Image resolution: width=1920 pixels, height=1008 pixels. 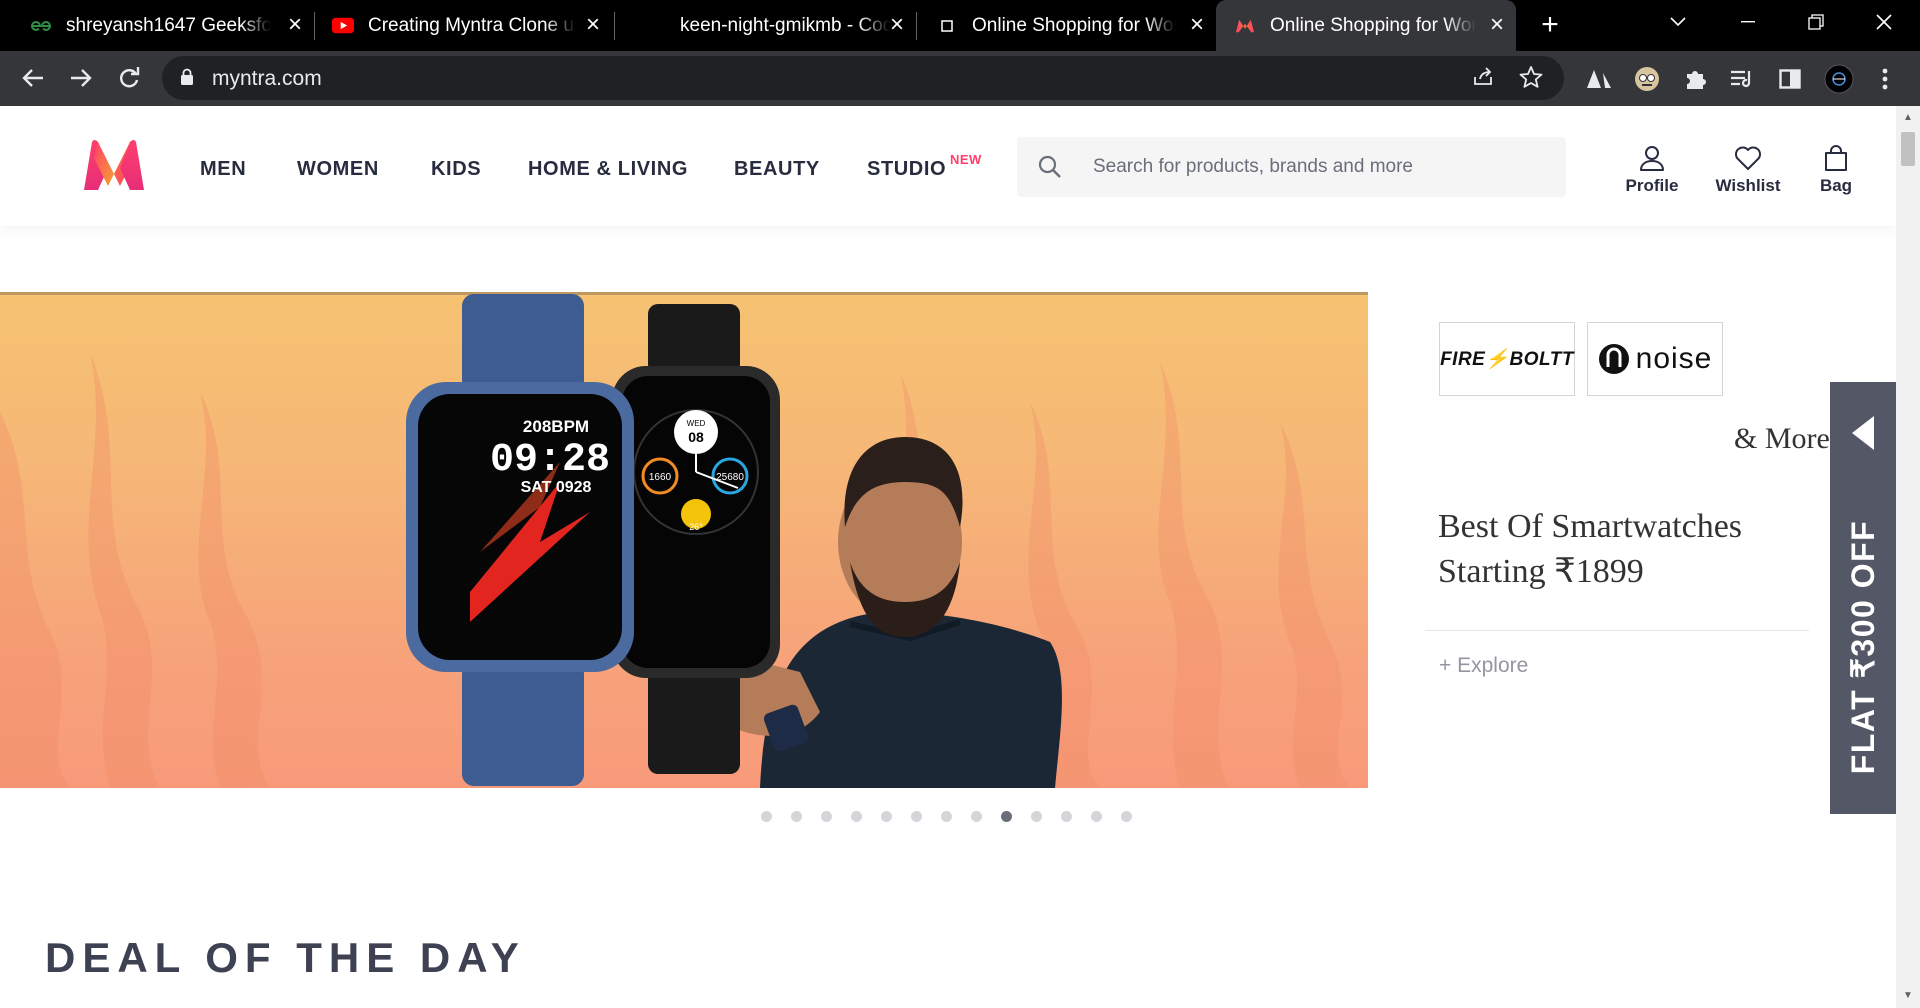 What do you see at coordinates (472, 25) in the screenshot?
I see `tab-title: Creating Myntra Clone using` at bounding box center [472, 25].